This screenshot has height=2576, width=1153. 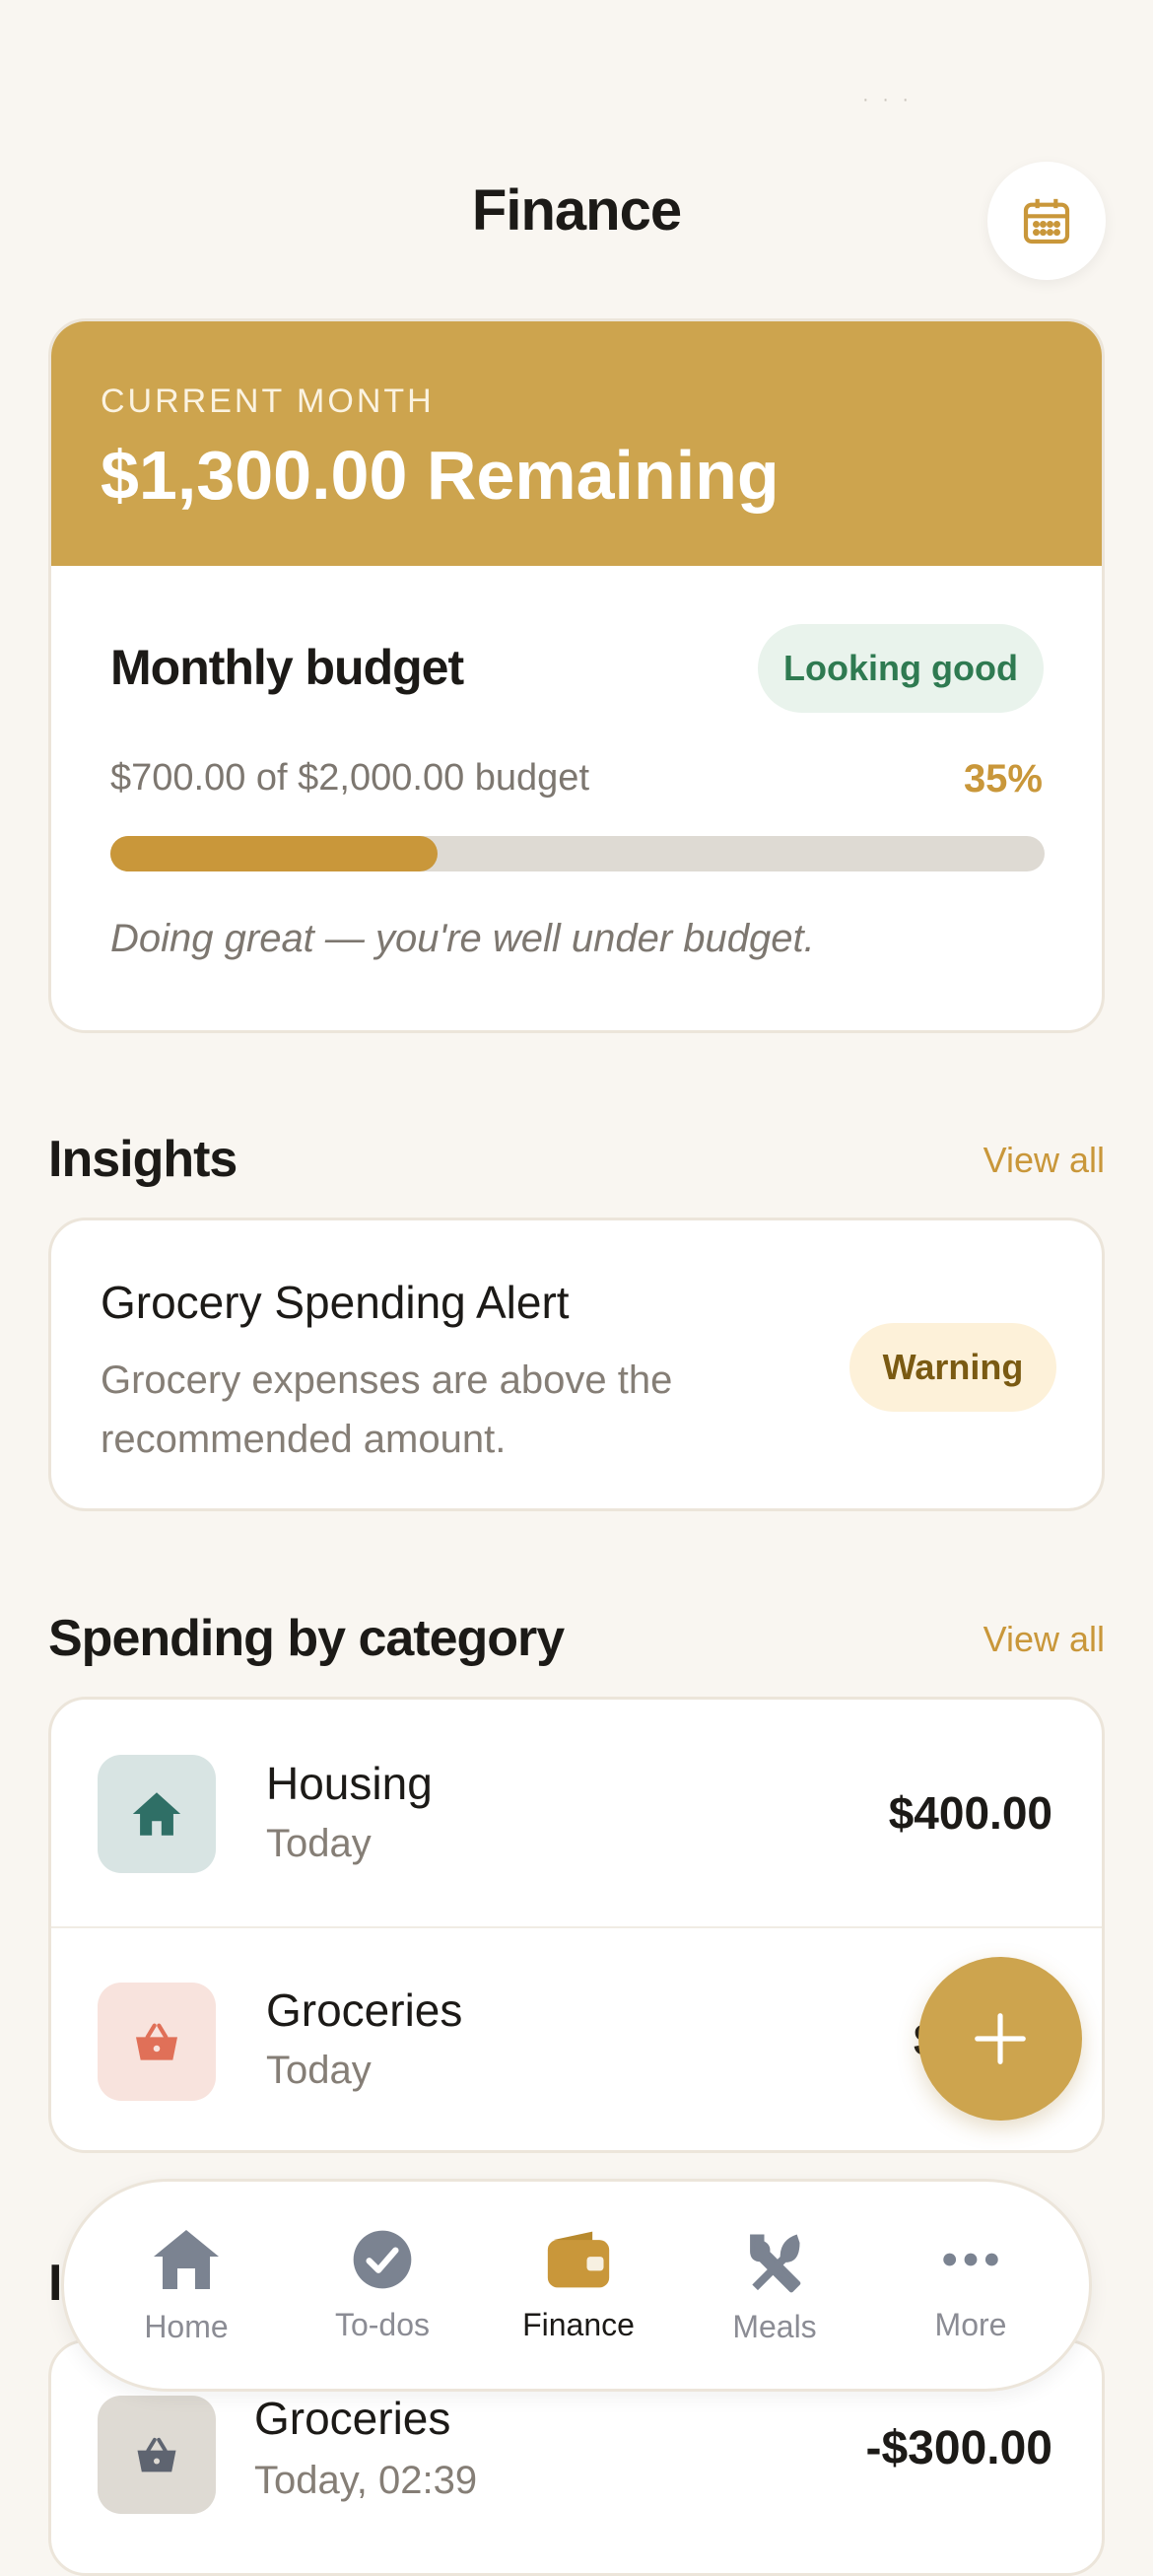 What do you see at coordinates (187, 2326) in the screenshot?
I see `nav-label: Home` at bounding box center [187, 2326].